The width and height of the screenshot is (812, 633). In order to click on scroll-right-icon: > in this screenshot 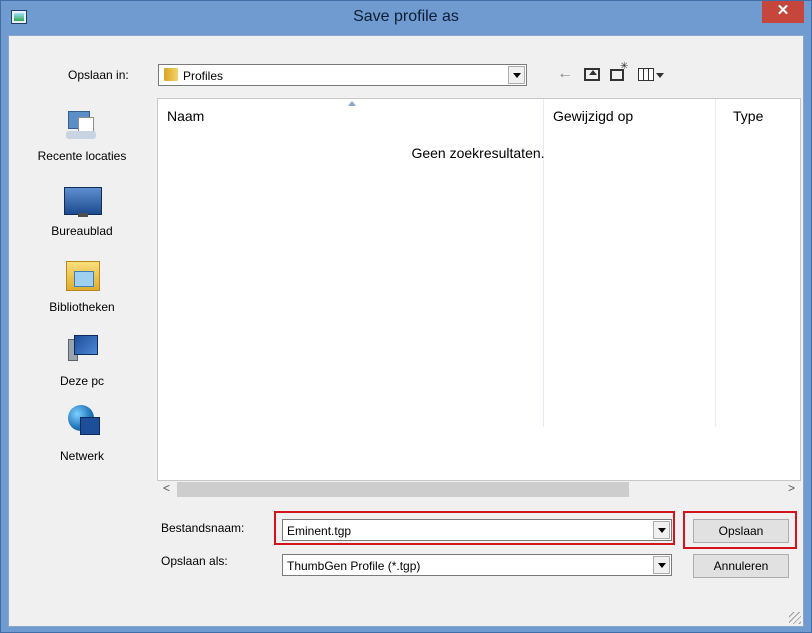, I will do `click(791, 488)`.